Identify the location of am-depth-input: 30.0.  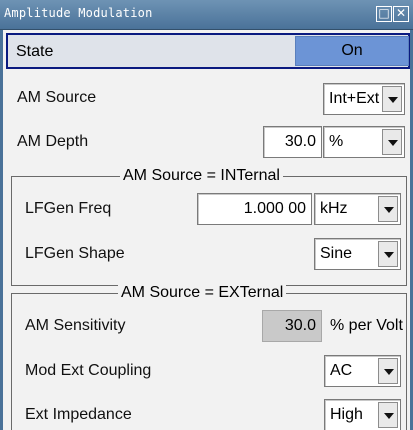
(292, 142).